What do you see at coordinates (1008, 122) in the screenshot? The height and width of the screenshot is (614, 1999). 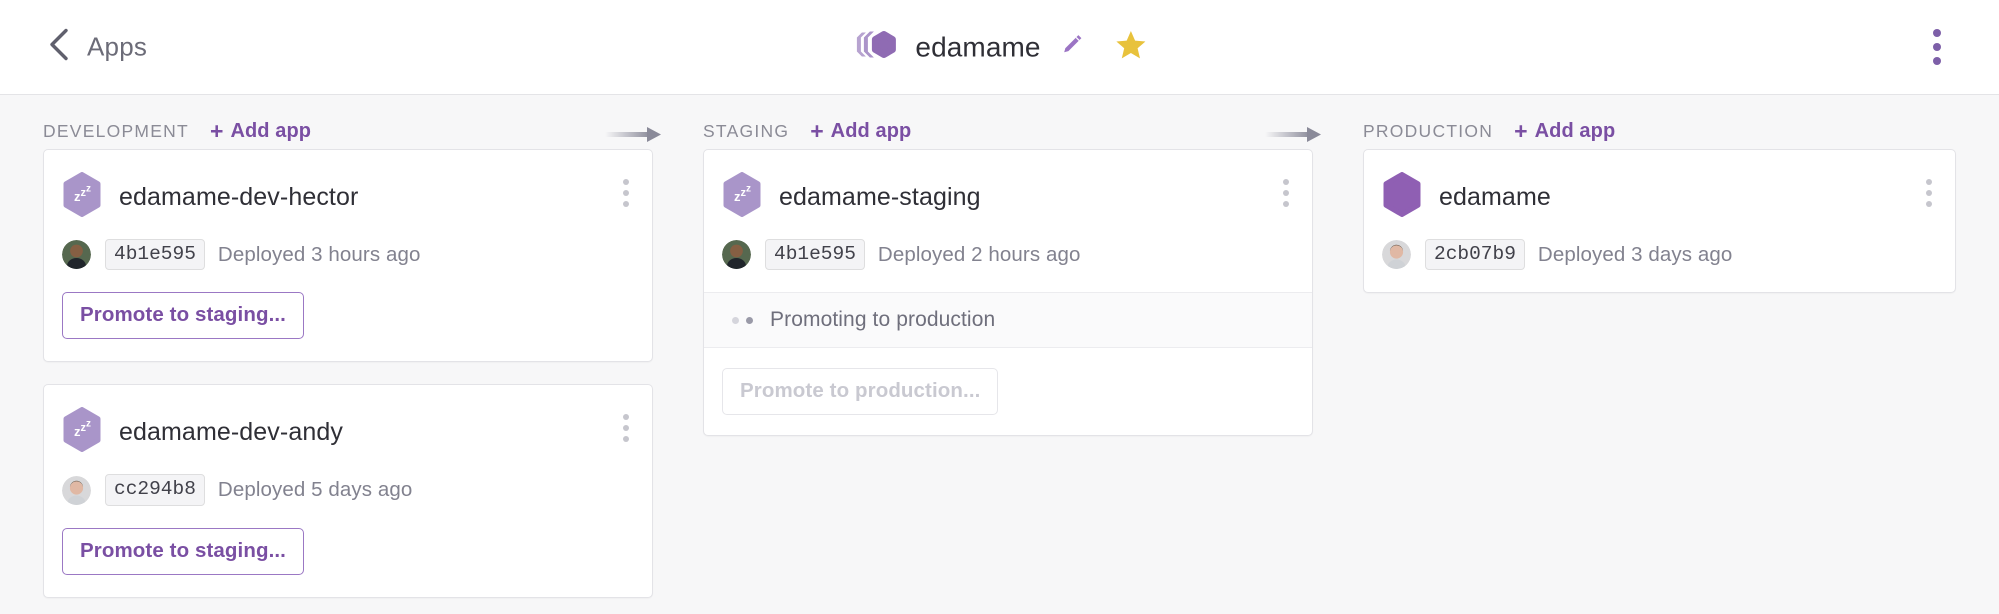 I see `column-header-staging: STAGING + Add app` at bounding box center [1008, 122].